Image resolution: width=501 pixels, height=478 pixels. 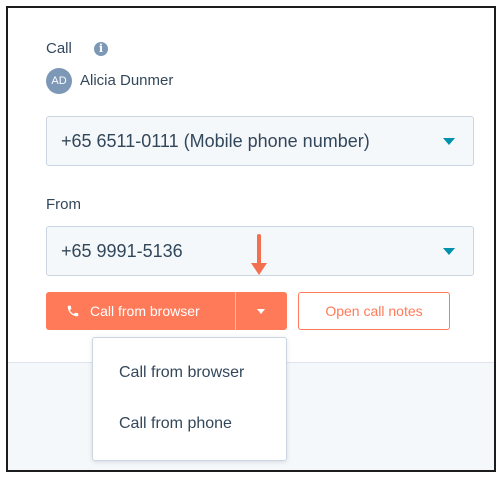 I want to click on call-label: Call, so click(x=59, y=48).